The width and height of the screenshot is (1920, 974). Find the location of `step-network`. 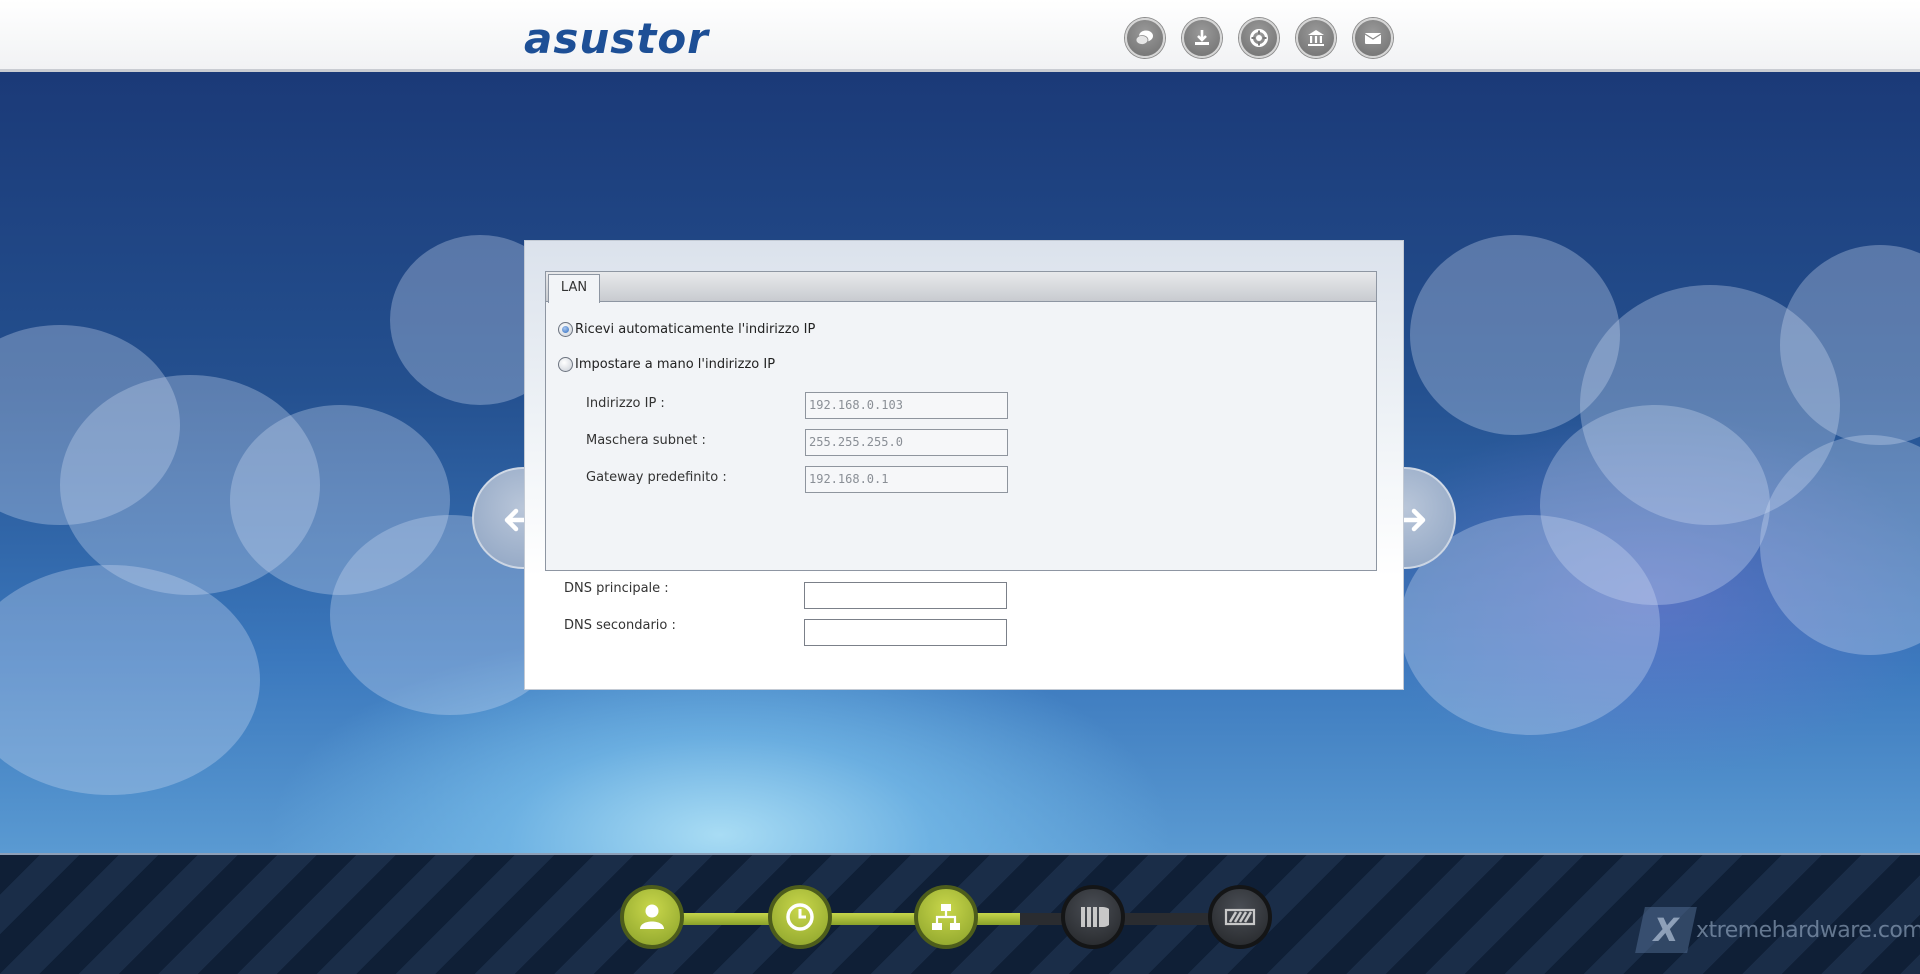

step-network is located at coordinates (946, 917).